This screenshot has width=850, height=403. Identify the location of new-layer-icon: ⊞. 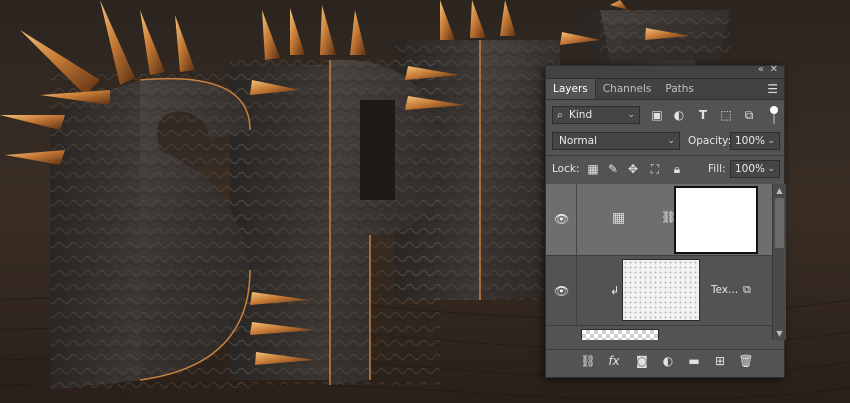
(720, 361).